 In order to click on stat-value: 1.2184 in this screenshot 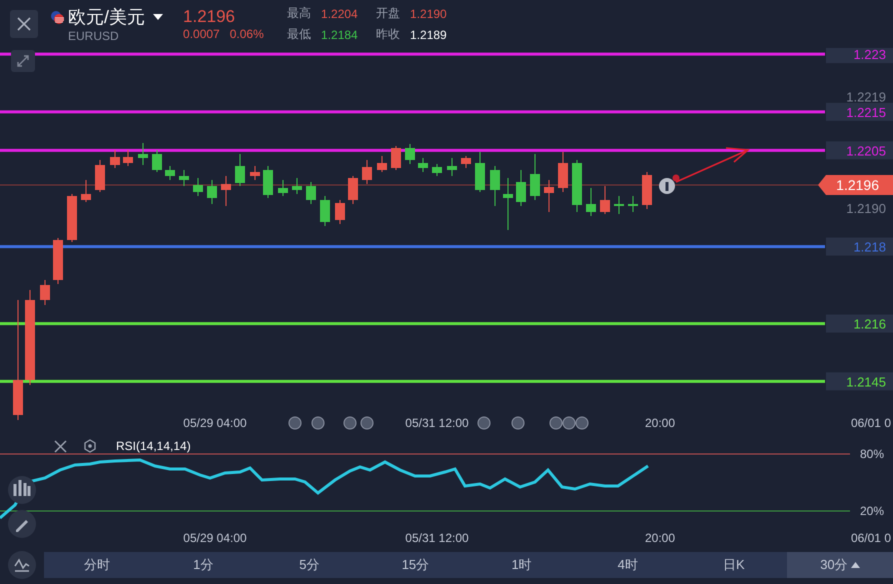, I will do `click(340, 35)`.